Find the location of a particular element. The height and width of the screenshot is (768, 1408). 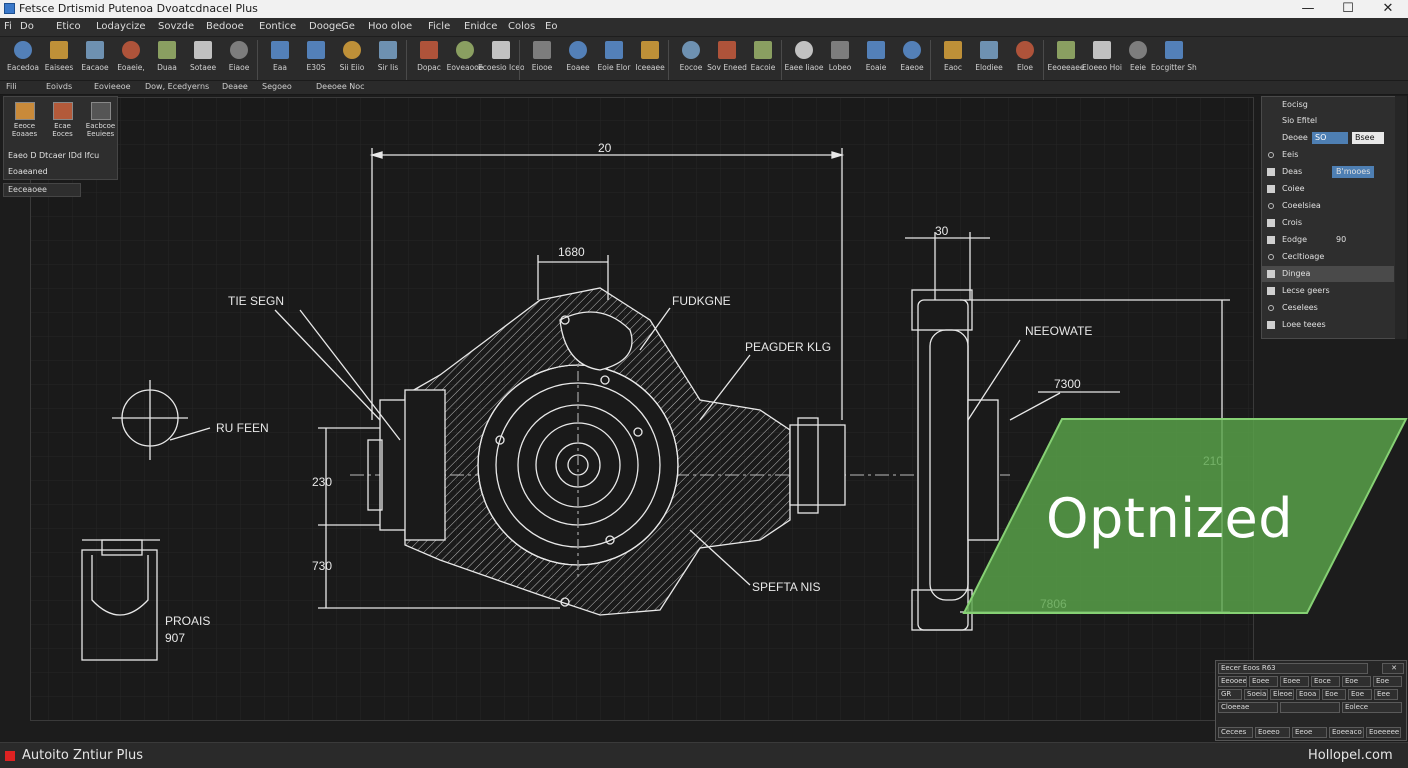

property-row: Eeis is located at coordinates (1328, 155).